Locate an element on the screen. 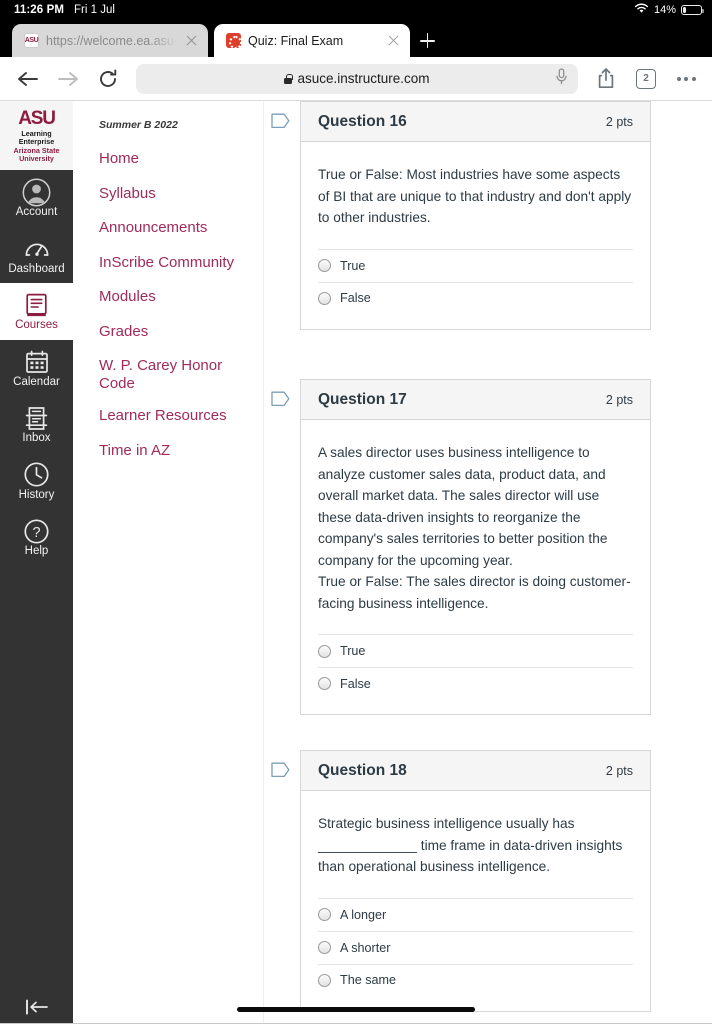  global-nav-item-help: ? Help is located at coordinates (36, 537).